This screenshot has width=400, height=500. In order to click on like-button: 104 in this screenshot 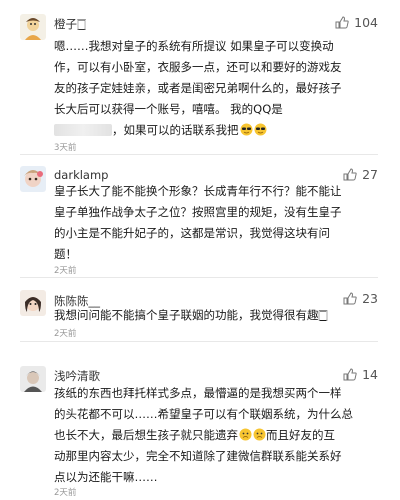, I will do `click(356, 22)`.